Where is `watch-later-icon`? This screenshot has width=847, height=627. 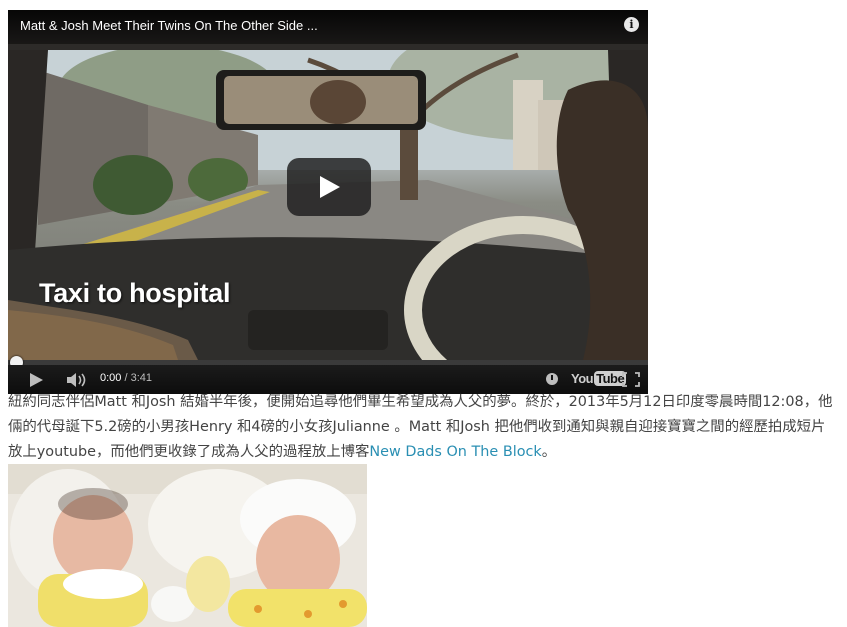
watch-later-icon is located at coordinates (552, 379).